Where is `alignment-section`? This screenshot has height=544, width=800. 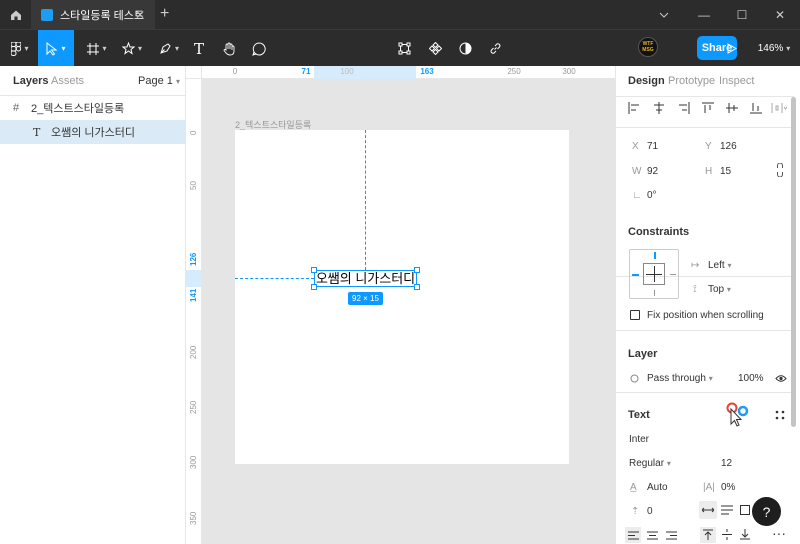
alignment-section is located at coordinates (705, 112).